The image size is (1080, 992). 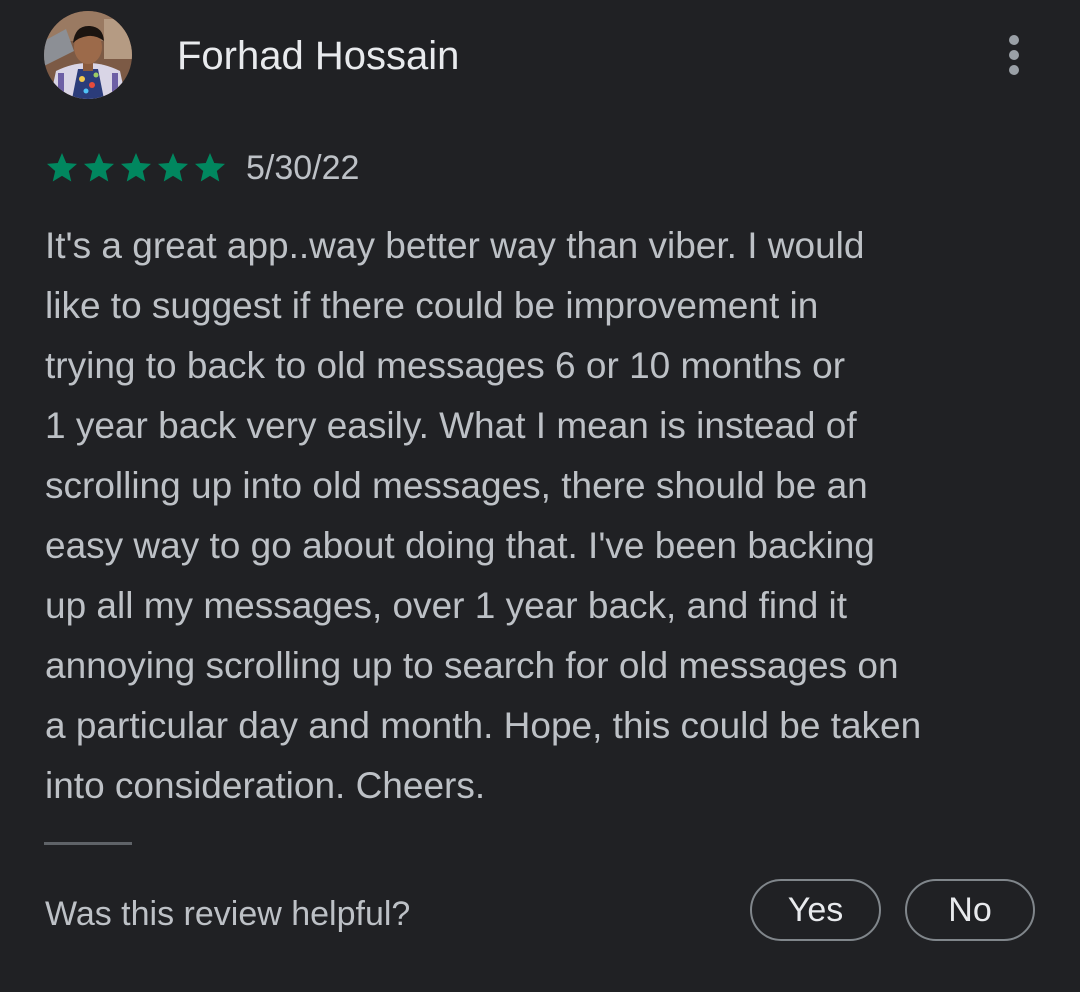 What do you see at coordinates (318, 56) in the screenshot?
I see `reviewer-name: Forhad Hossain` at bounding box center [318, 56].